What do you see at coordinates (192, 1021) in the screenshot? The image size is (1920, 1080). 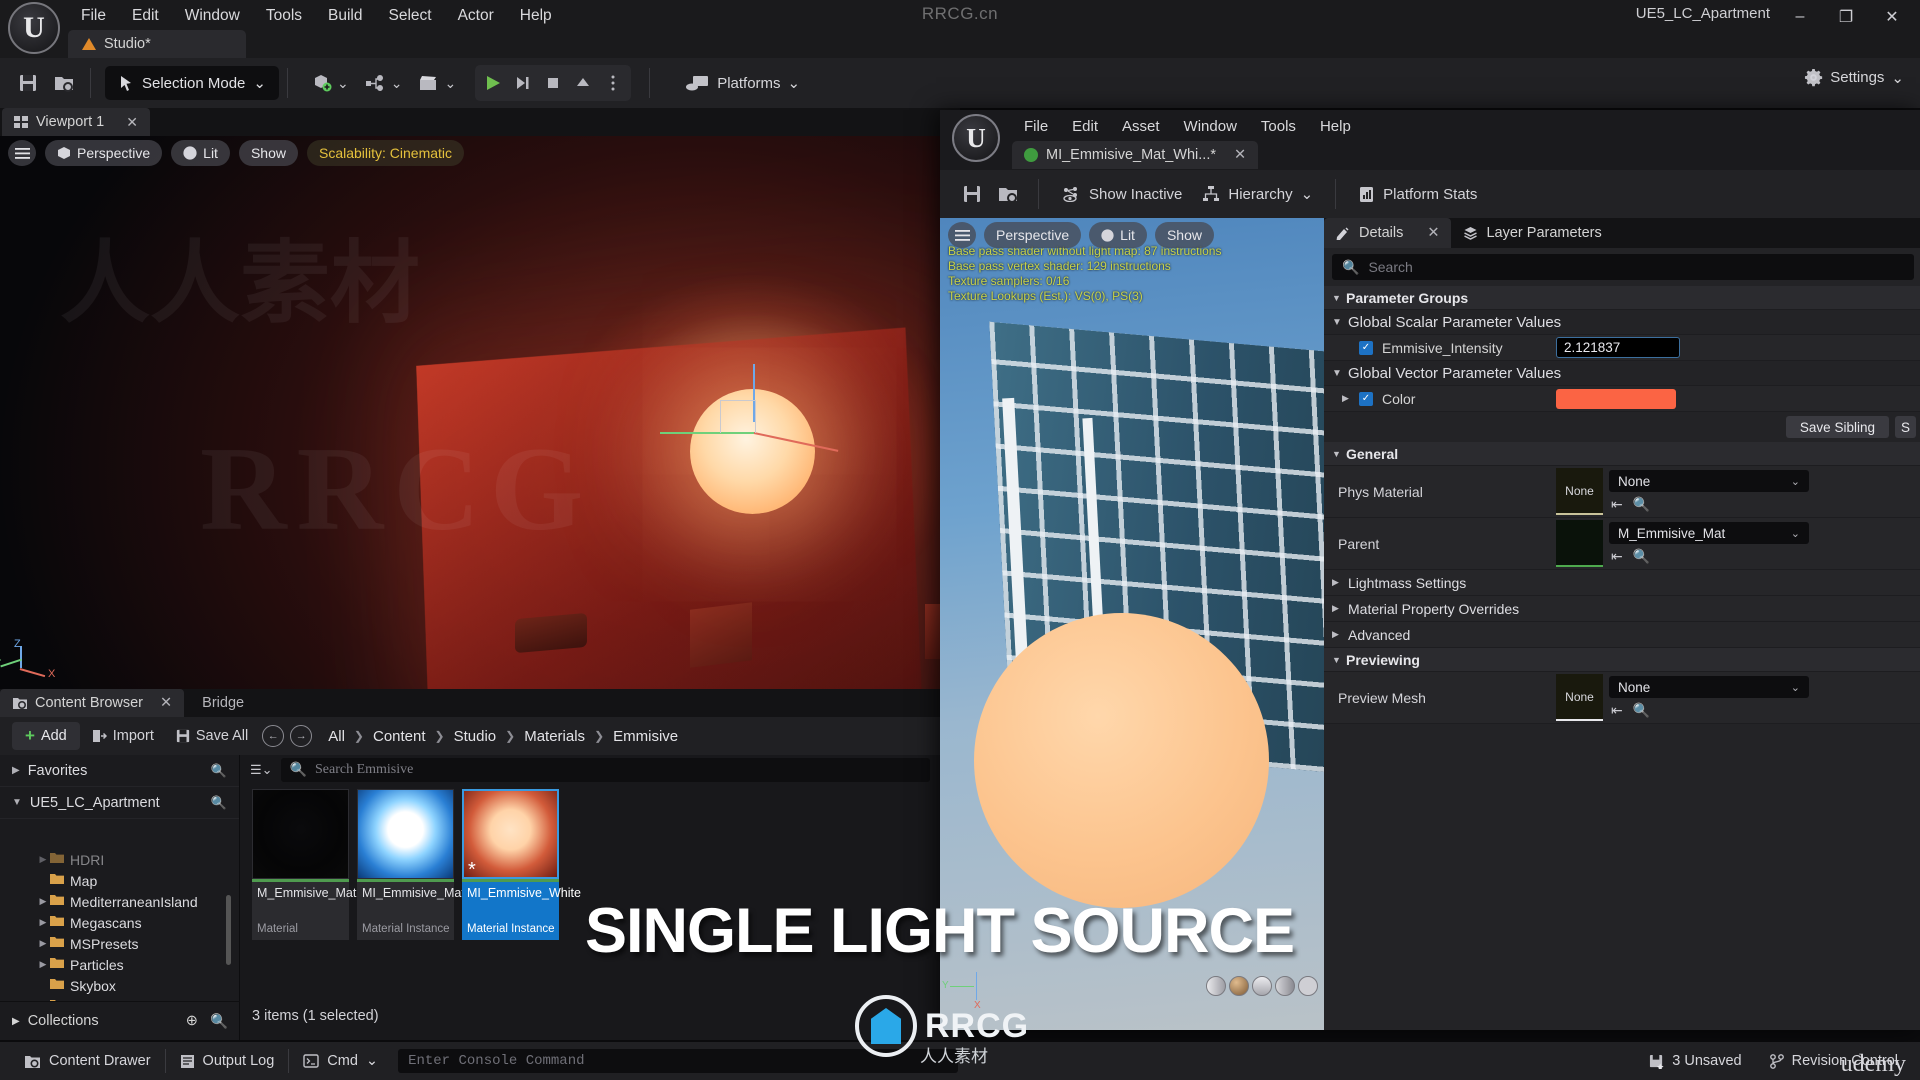 I see `add-collection-icon: ⊕` at bounding box center [192, 1021].